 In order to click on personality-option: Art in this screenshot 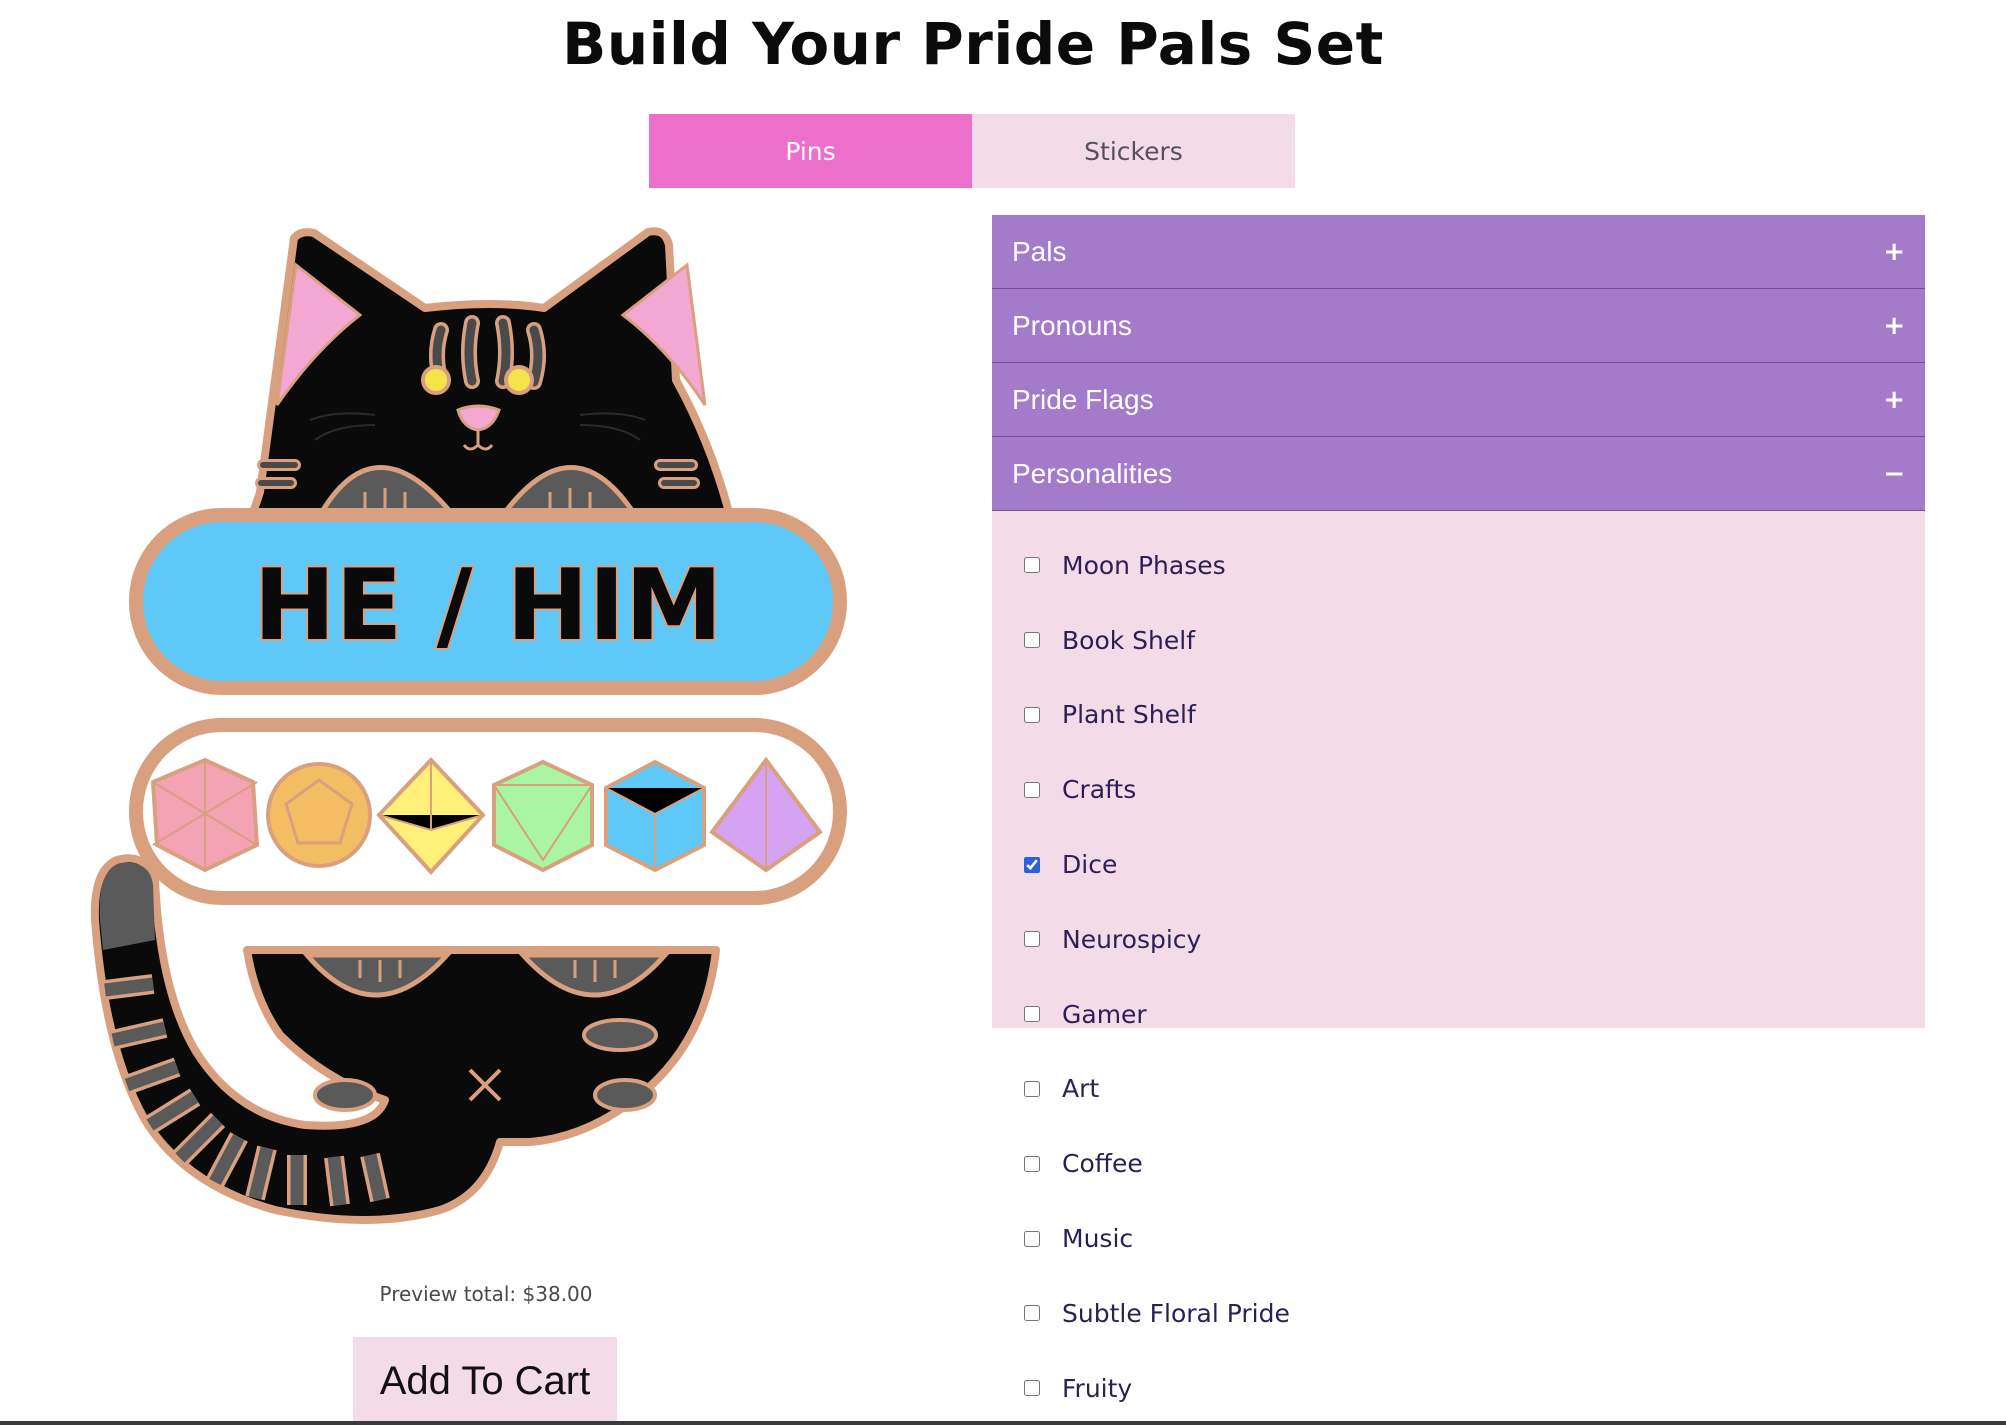, I will do `click(1458, 1089)`.